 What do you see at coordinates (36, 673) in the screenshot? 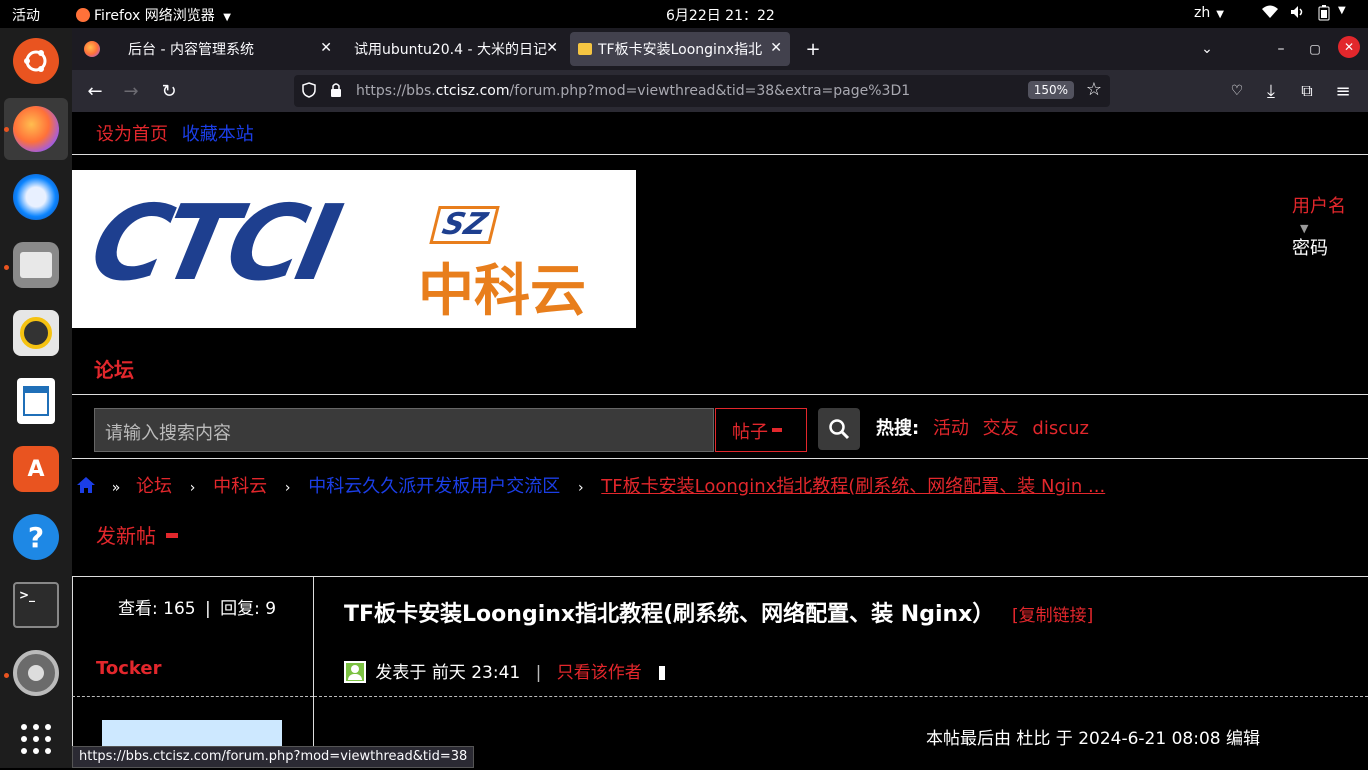
I see `dock-settings` at bounding box center [36, 673].